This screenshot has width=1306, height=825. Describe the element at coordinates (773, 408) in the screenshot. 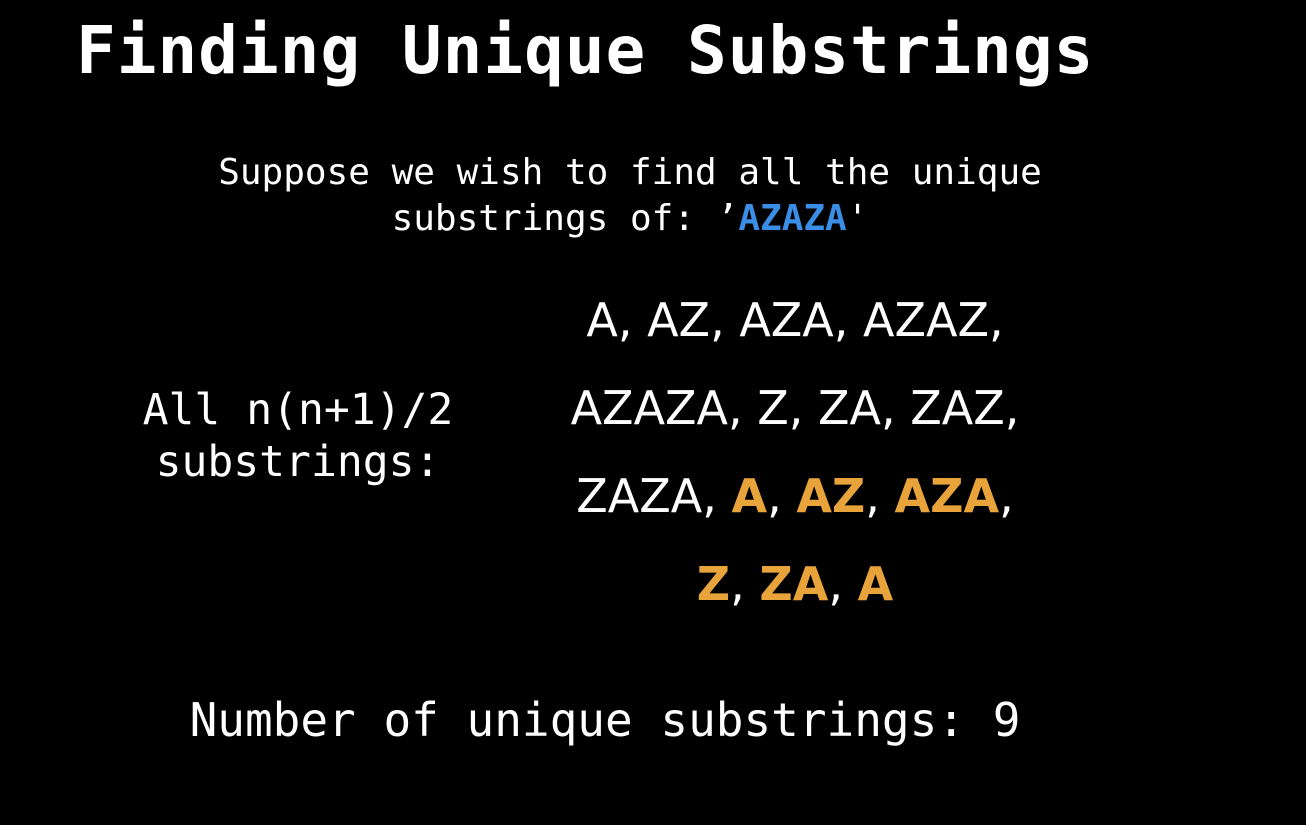

I see `substring-item: Z` at that location.